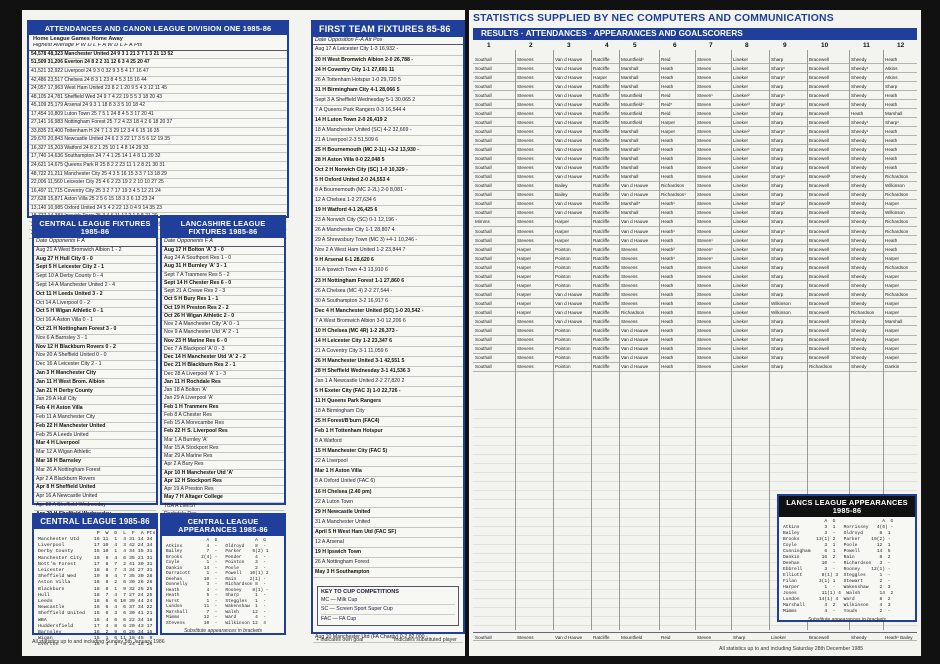  I want to click on lancs-apps-title: Lancs League Appearances 1985-86, so click(847, 507).